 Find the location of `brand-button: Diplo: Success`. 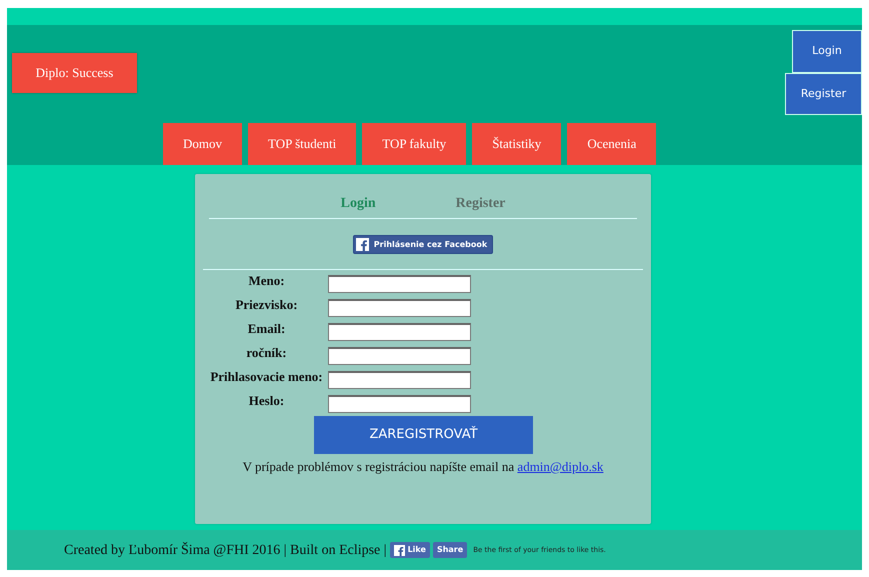

brand-button: Diplo: Success is located at coordinates (74, 73).